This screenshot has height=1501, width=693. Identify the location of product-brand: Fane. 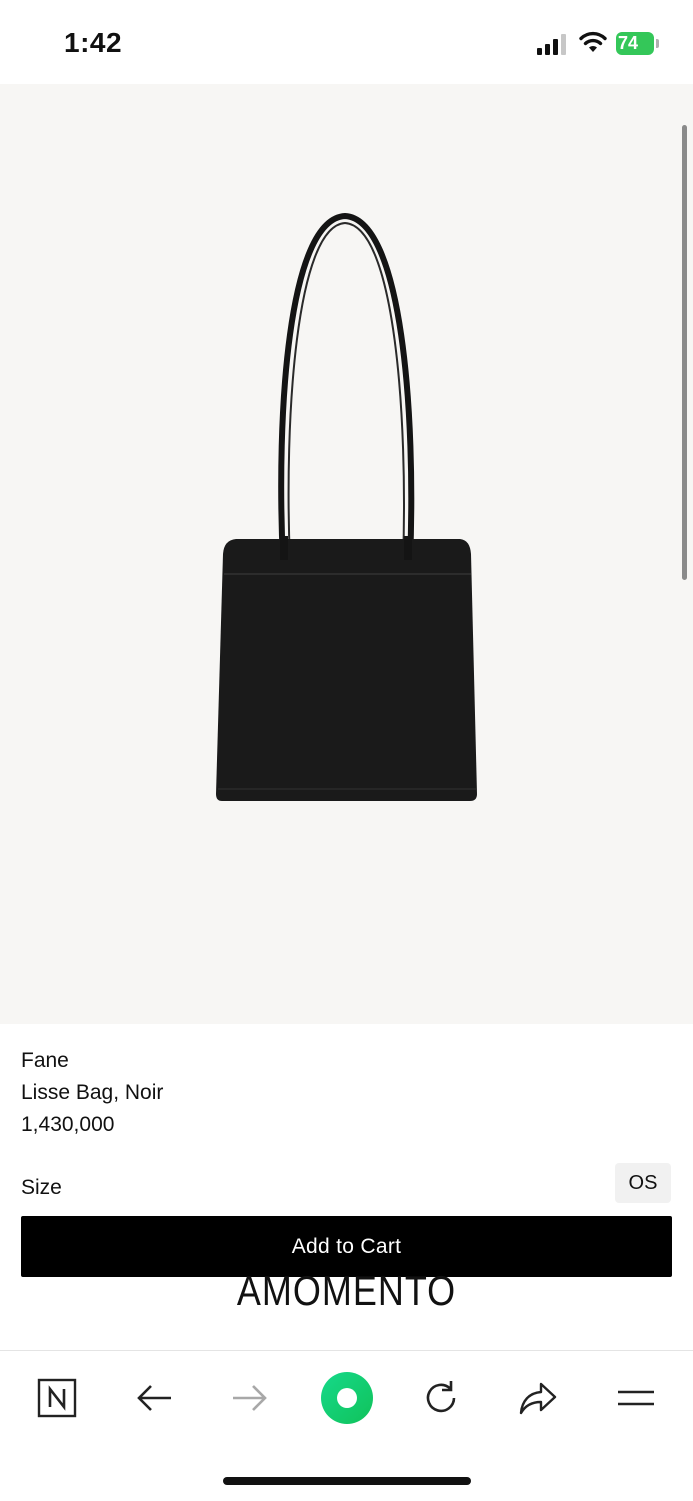
(45, 1060).